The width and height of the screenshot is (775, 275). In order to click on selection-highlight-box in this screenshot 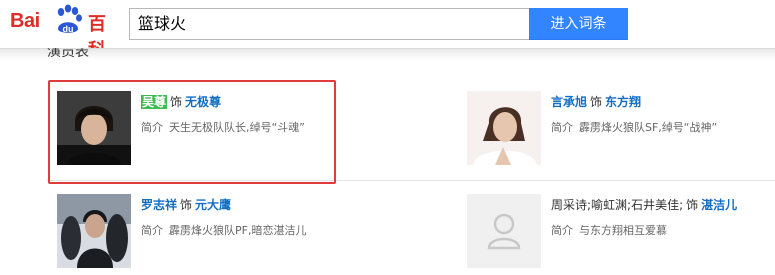, I will do `click(192, 132)`.